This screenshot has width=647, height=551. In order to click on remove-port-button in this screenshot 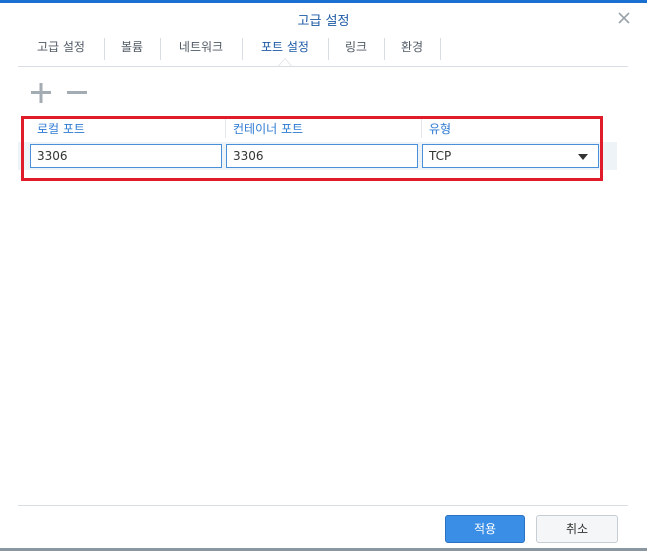, I will do `click(77, 93)`.